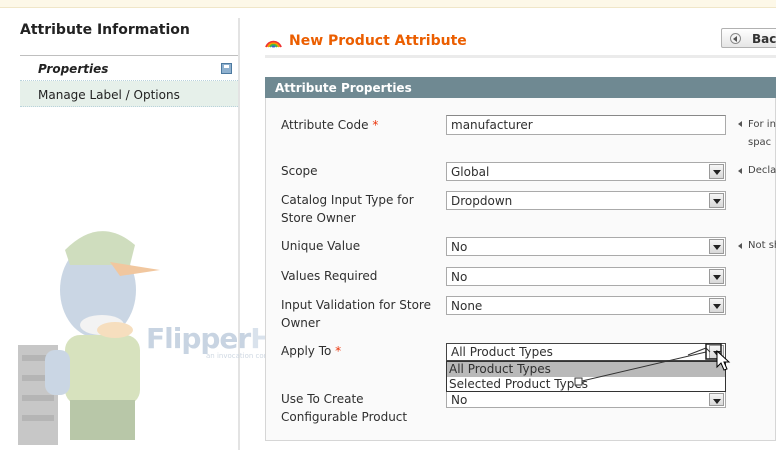  Describe the element at coordinates (648, 364) in the screenshot. I see `tutorial-callout-line` at that location.